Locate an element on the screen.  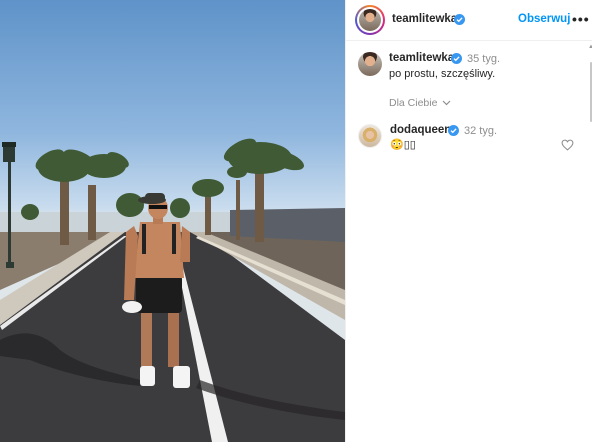
caption-author-avatar is located at coordinates (370, 64).